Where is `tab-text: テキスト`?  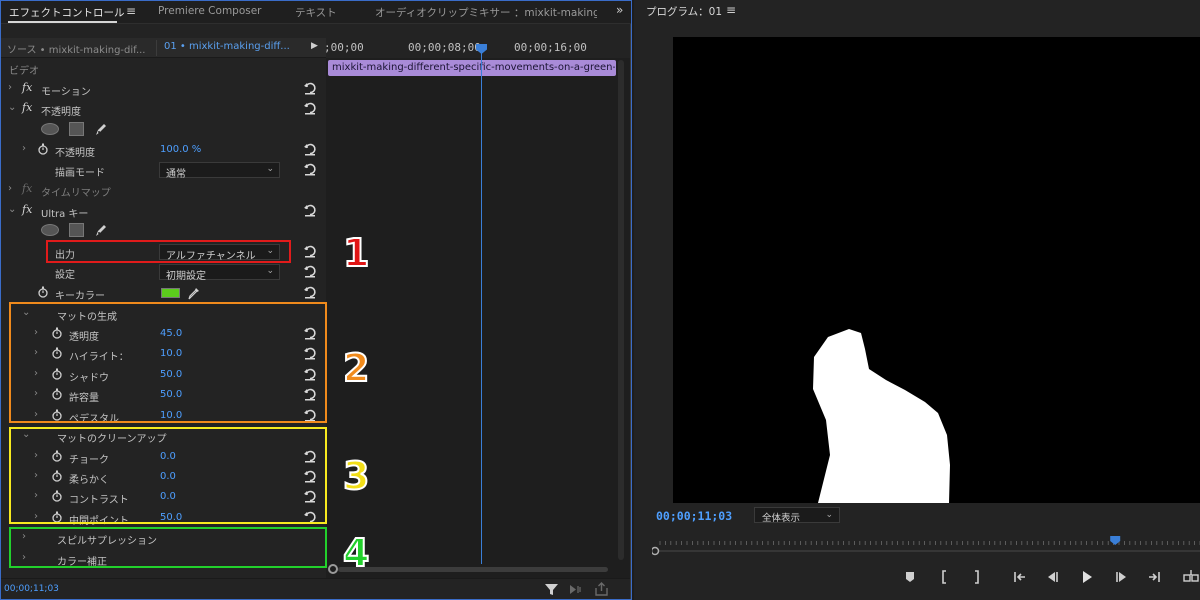
tab-text: テキスト is located at coordinates (316, 12).